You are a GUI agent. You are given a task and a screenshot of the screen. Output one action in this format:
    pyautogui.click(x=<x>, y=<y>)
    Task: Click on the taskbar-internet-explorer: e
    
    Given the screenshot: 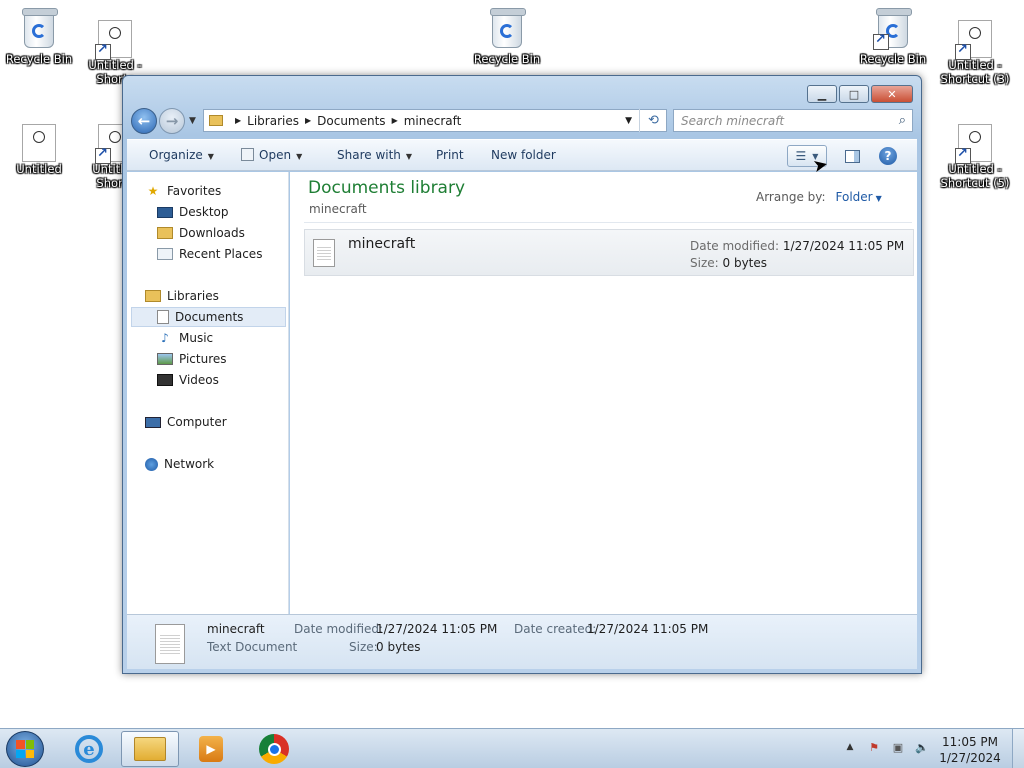 What is the action you would take?
    pyautogui.click(x=89, y=749)
    